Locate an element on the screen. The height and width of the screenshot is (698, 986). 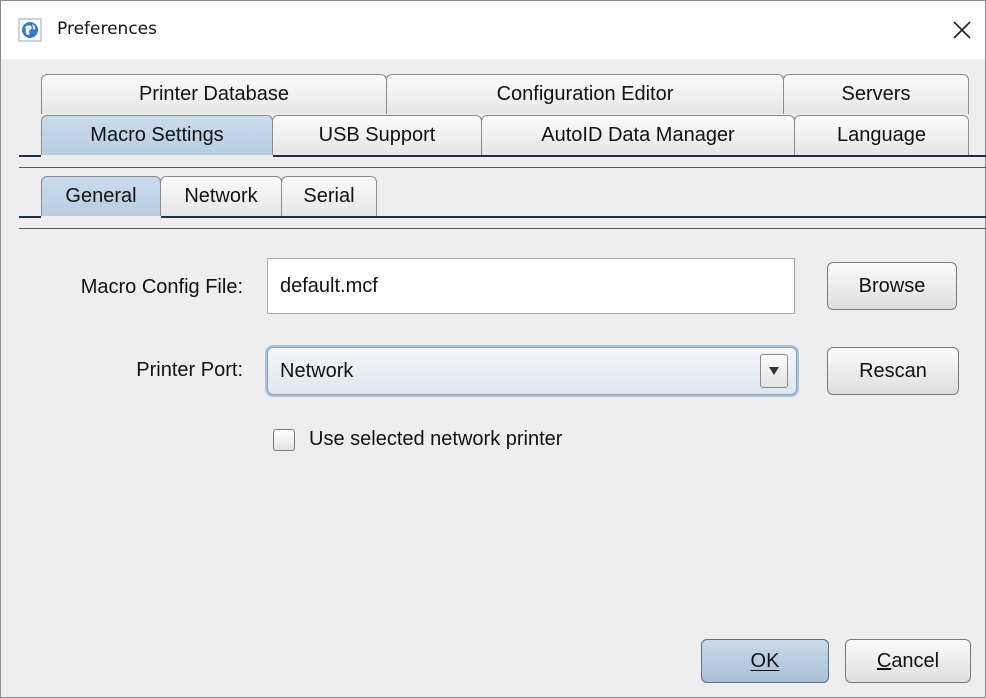
tab-macro-settings: Macro Settings is located at coordinates (157, 135).